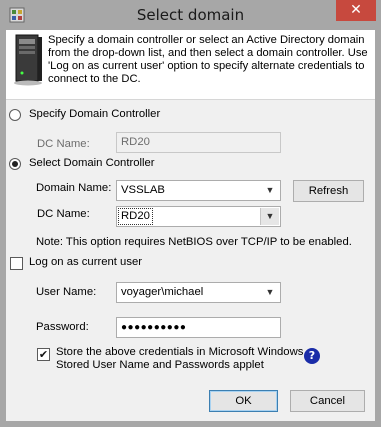 The width and height of the screenshot is (381, 427). What do you see at coordinates (312, 356) in the screenshot?
I see `help-icon: ?` at bounding box center [312, 356].